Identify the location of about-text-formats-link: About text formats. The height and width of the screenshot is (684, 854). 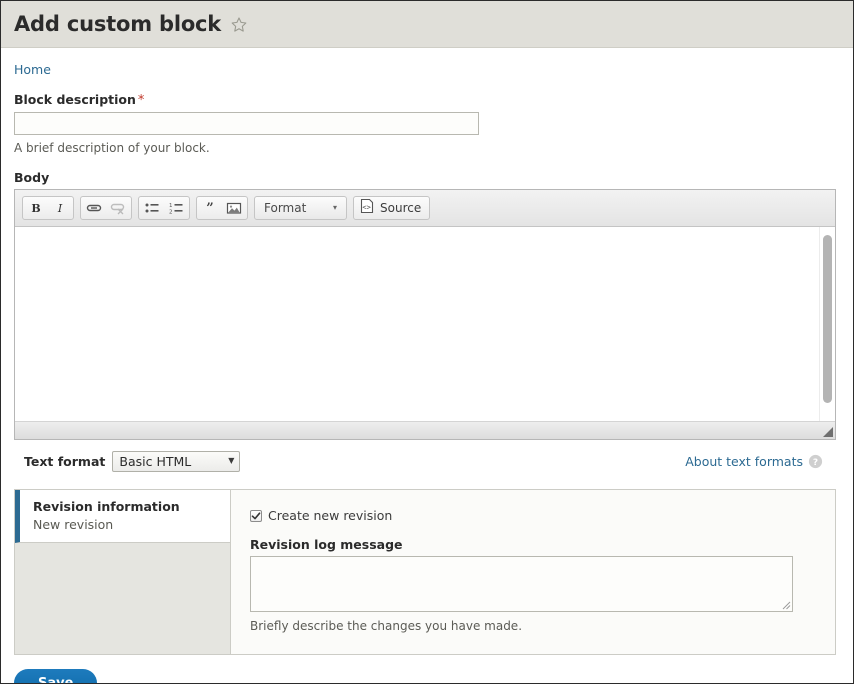
(744, 461).